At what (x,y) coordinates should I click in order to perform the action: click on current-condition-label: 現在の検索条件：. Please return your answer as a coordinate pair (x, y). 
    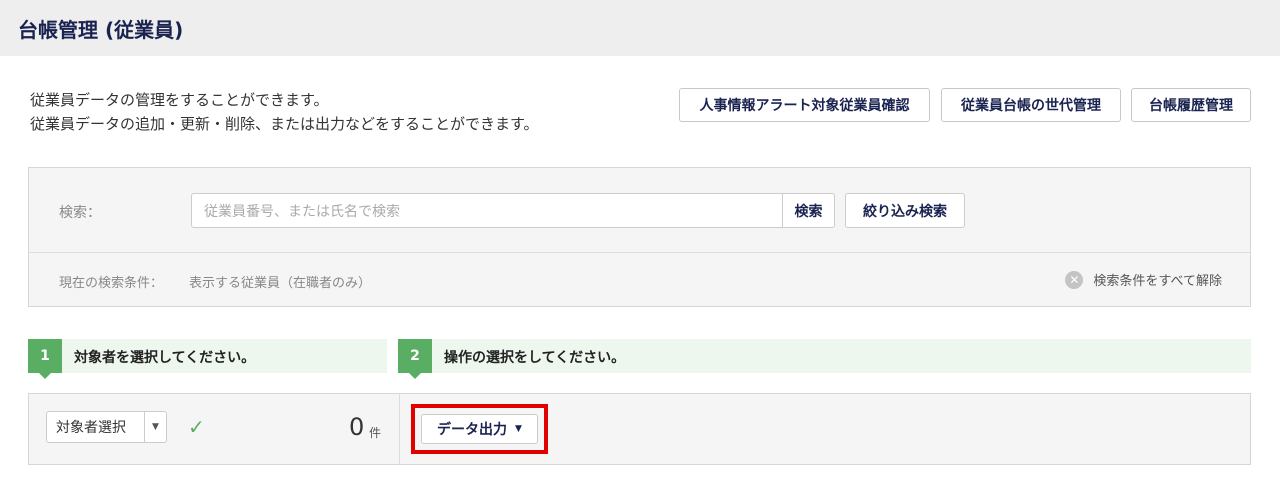
    Looking at the image, I should click on (111, 283).